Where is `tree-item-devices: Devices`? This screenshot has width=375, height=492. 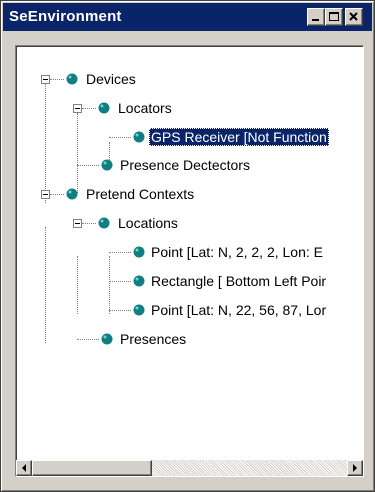
tree-item-devices: Devices is located at coordinates (111, 79).